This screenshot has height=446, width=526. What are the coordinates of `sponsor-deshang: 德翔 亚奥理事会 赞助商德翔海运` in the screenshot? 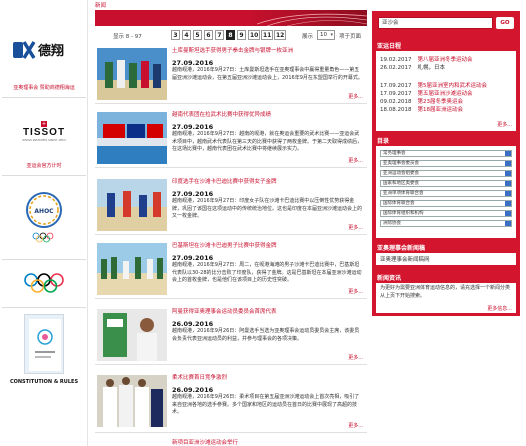 It's located at (44, 49).